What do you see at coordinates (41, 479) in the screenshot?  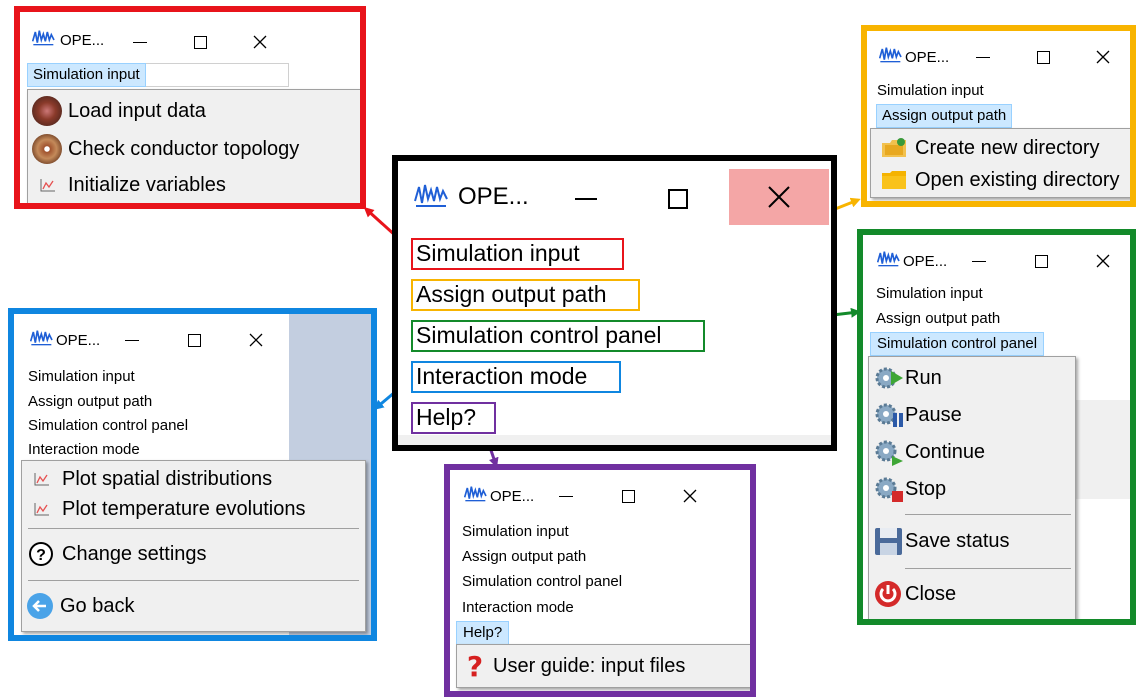 I see `plot-line-icon` at bounding box center [41, 479].